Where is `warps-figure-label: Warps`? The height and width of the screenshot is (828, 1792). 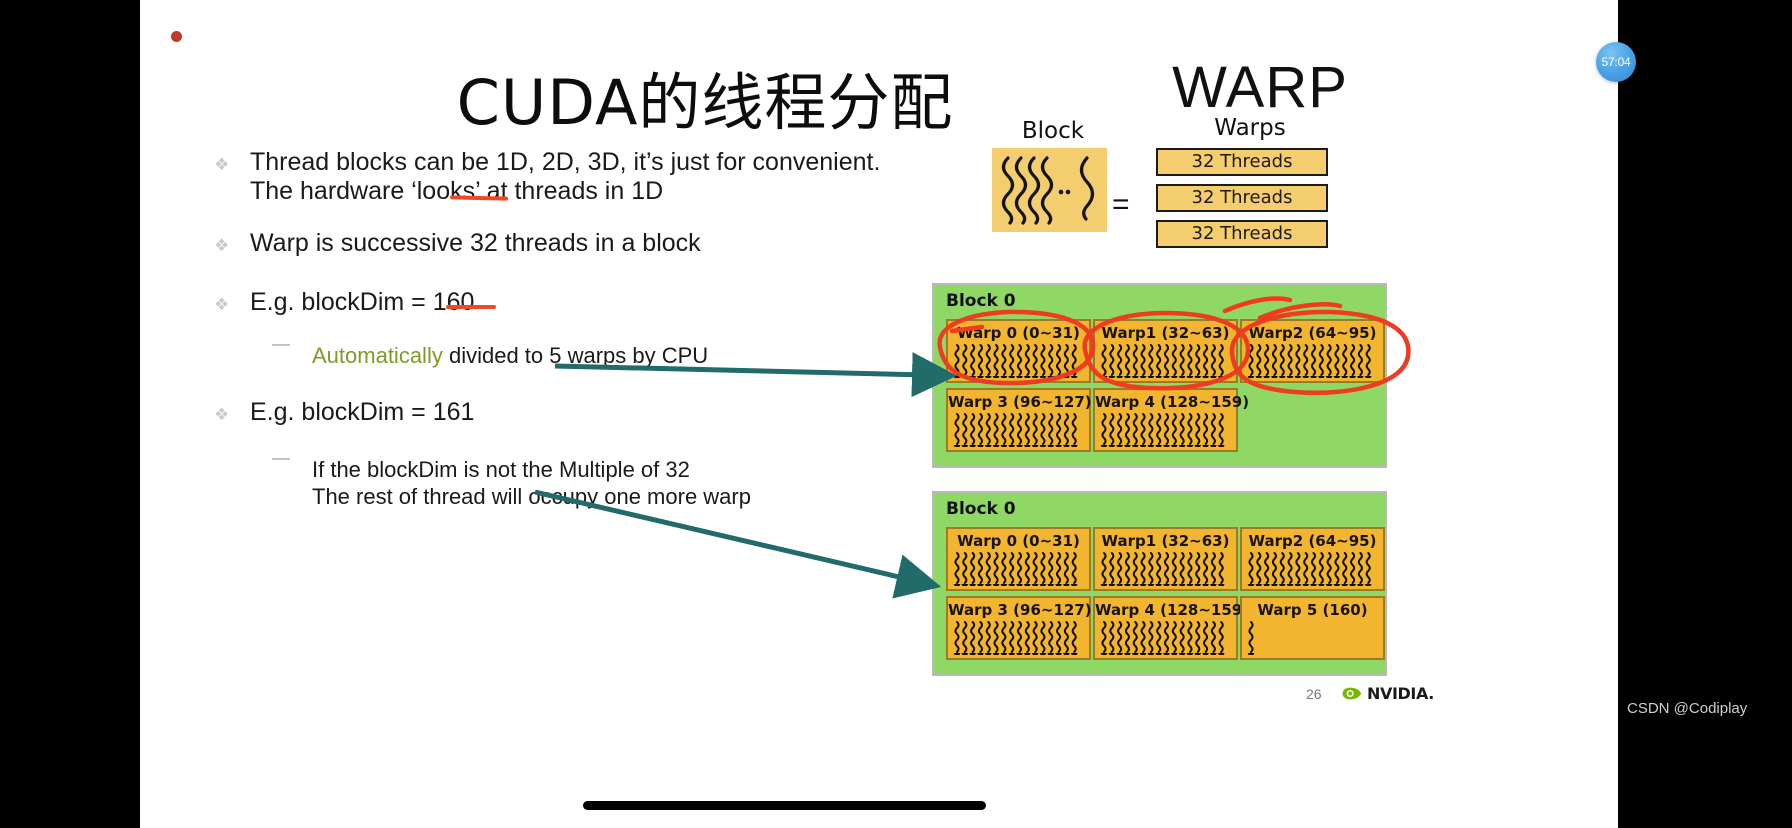
warps-figure-label: Warps is located at coordinates (1250, 128).